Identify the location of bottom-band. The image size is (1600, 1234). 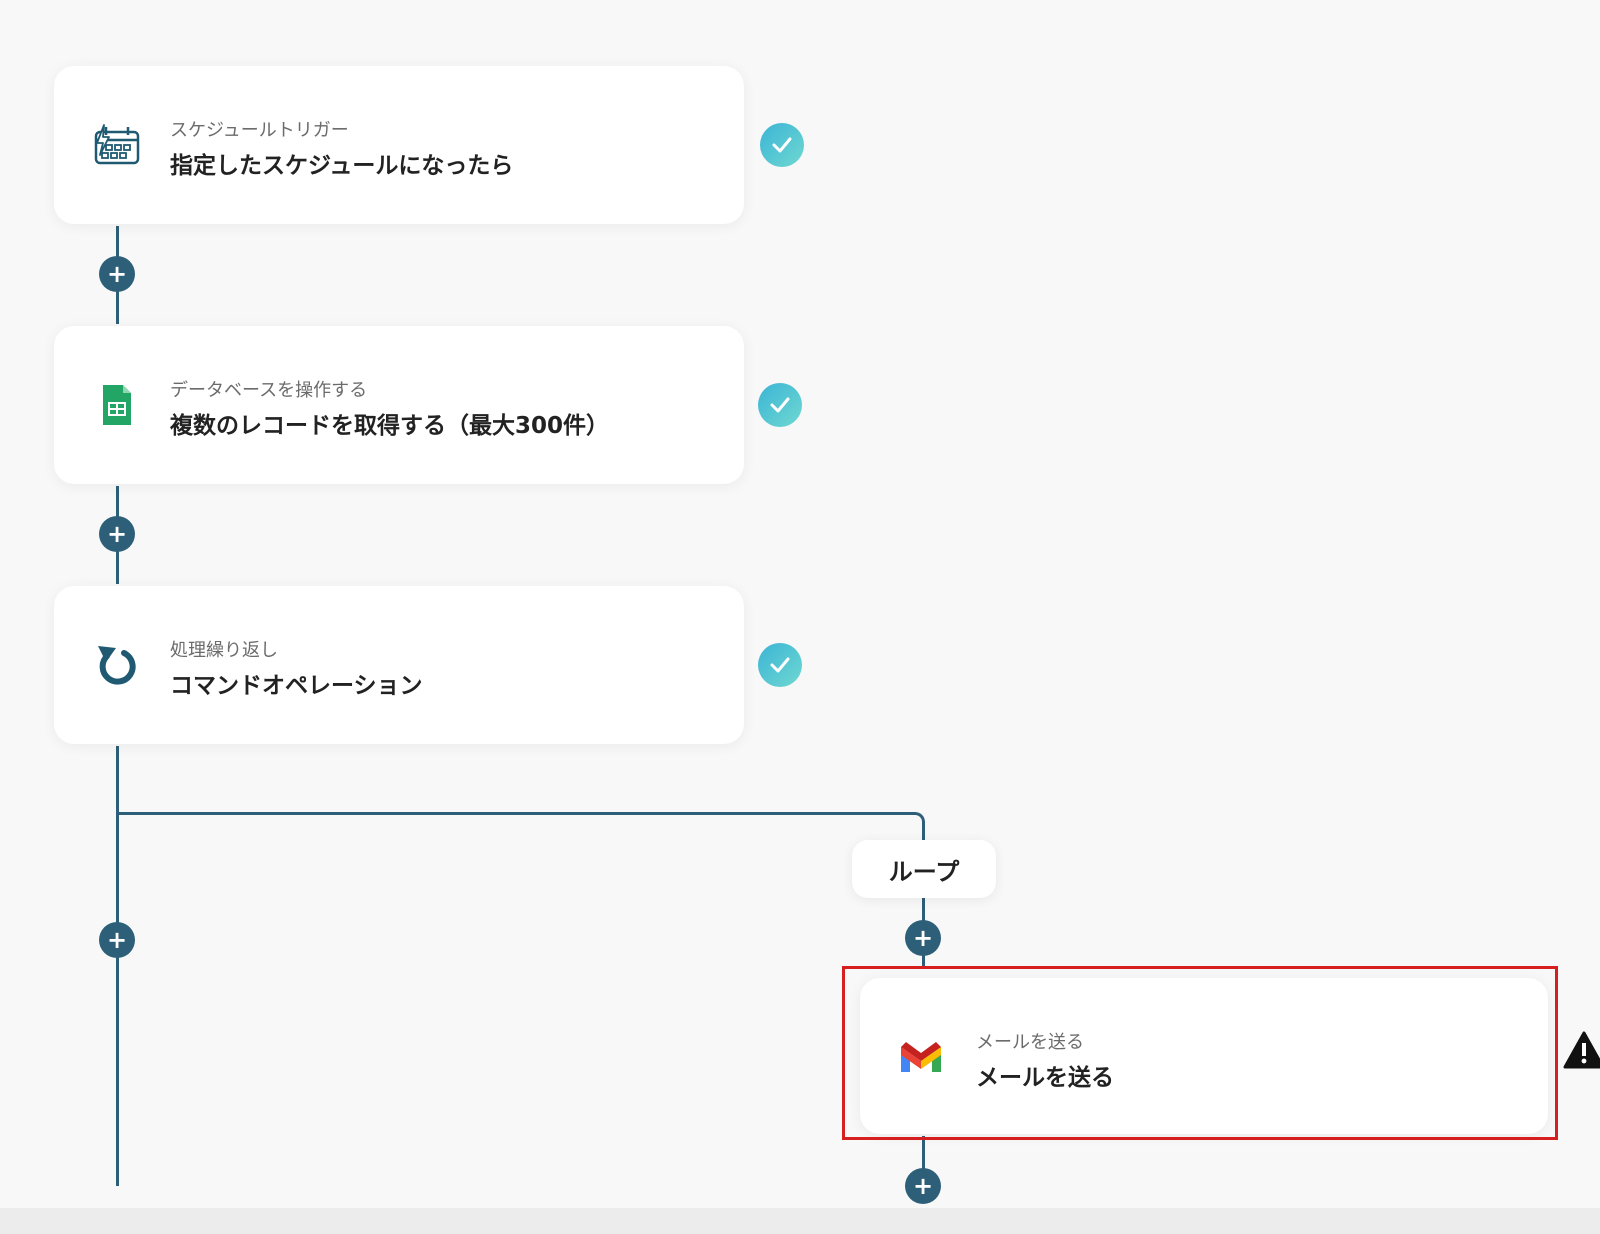
(800, 1221).